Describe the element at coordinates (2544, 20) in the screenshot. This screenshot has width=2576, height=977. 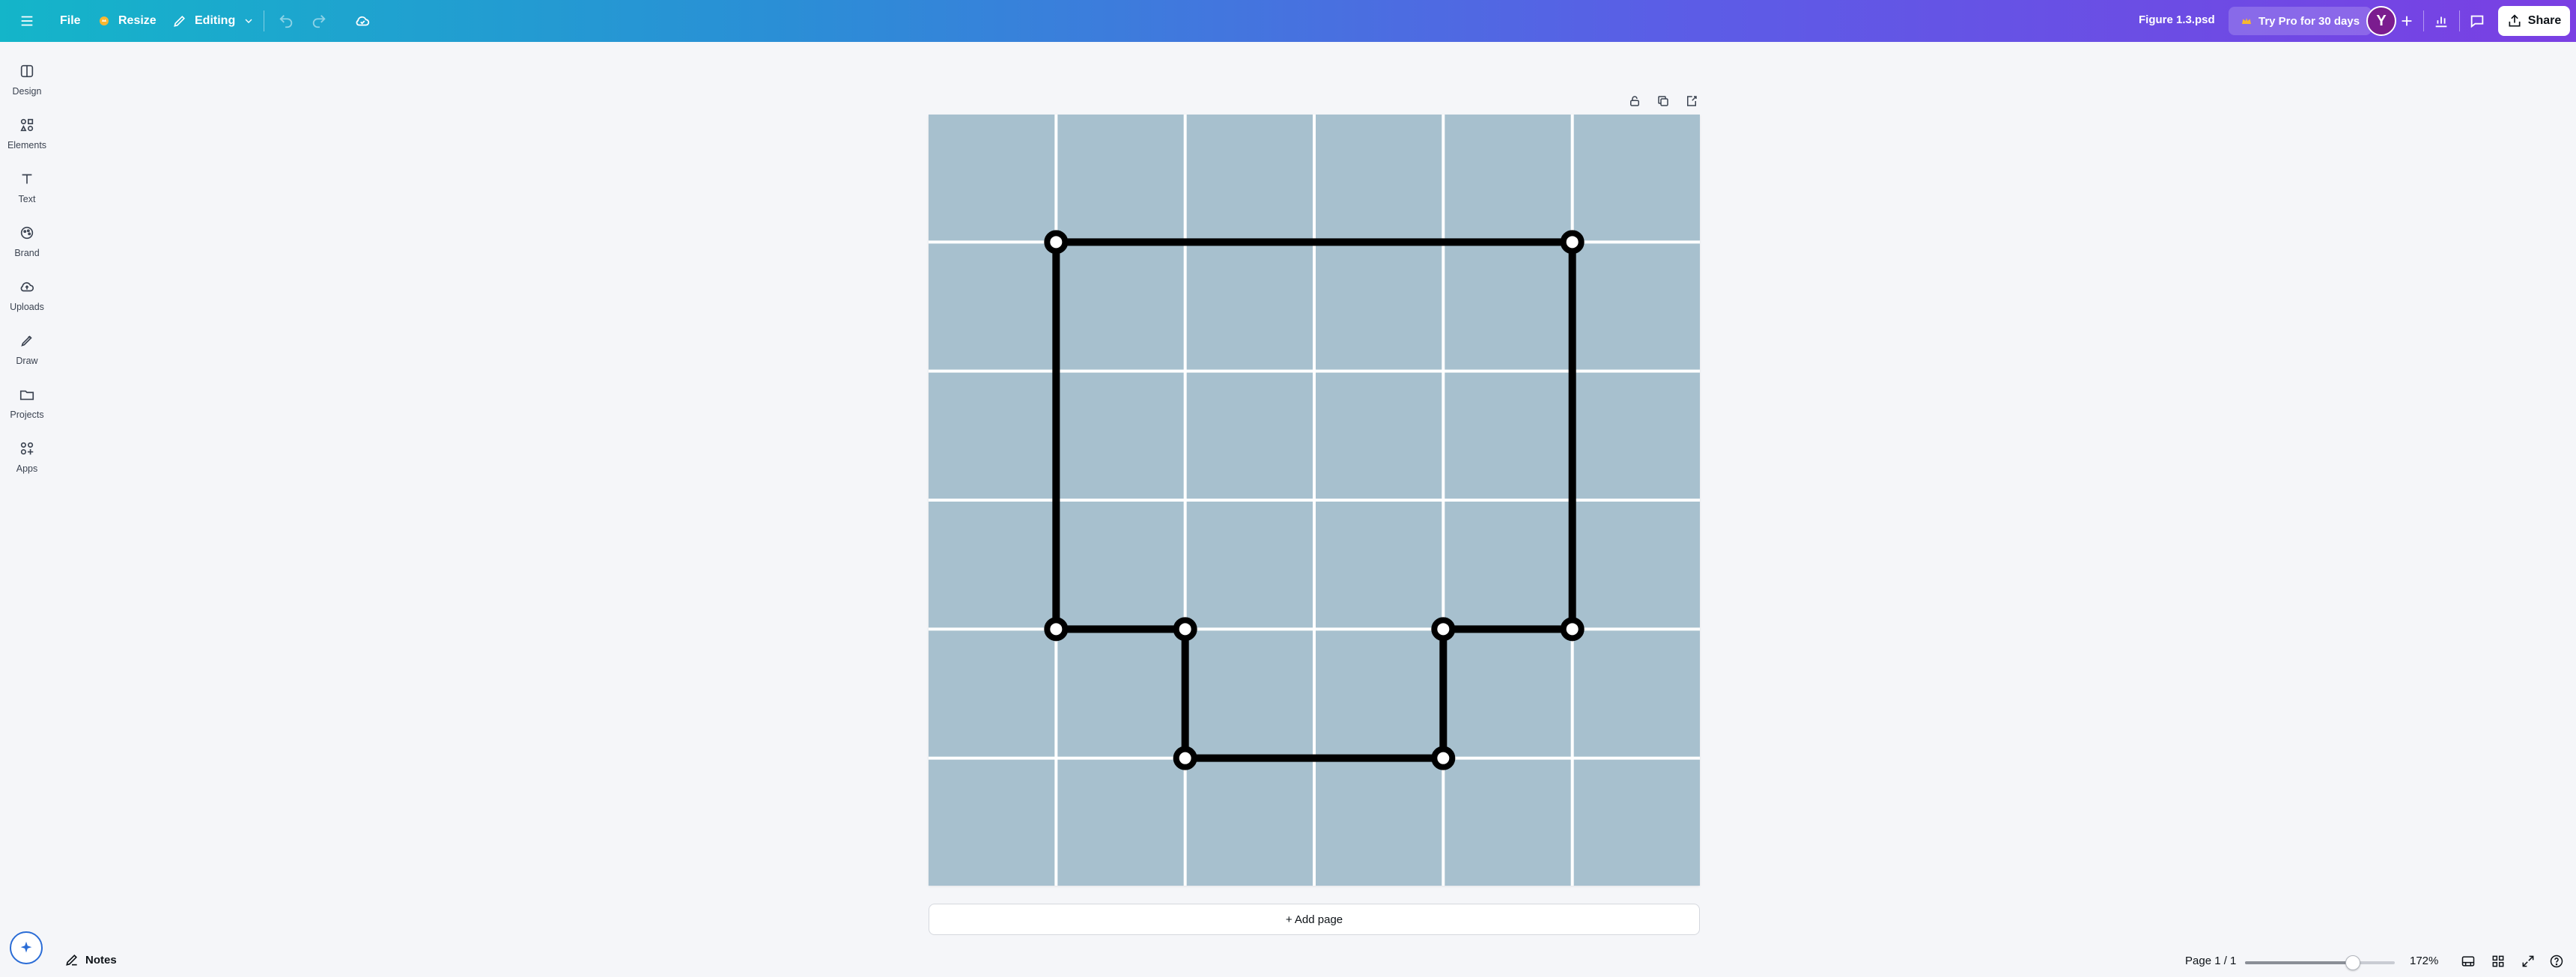
I see `share-label: Share` at that location.